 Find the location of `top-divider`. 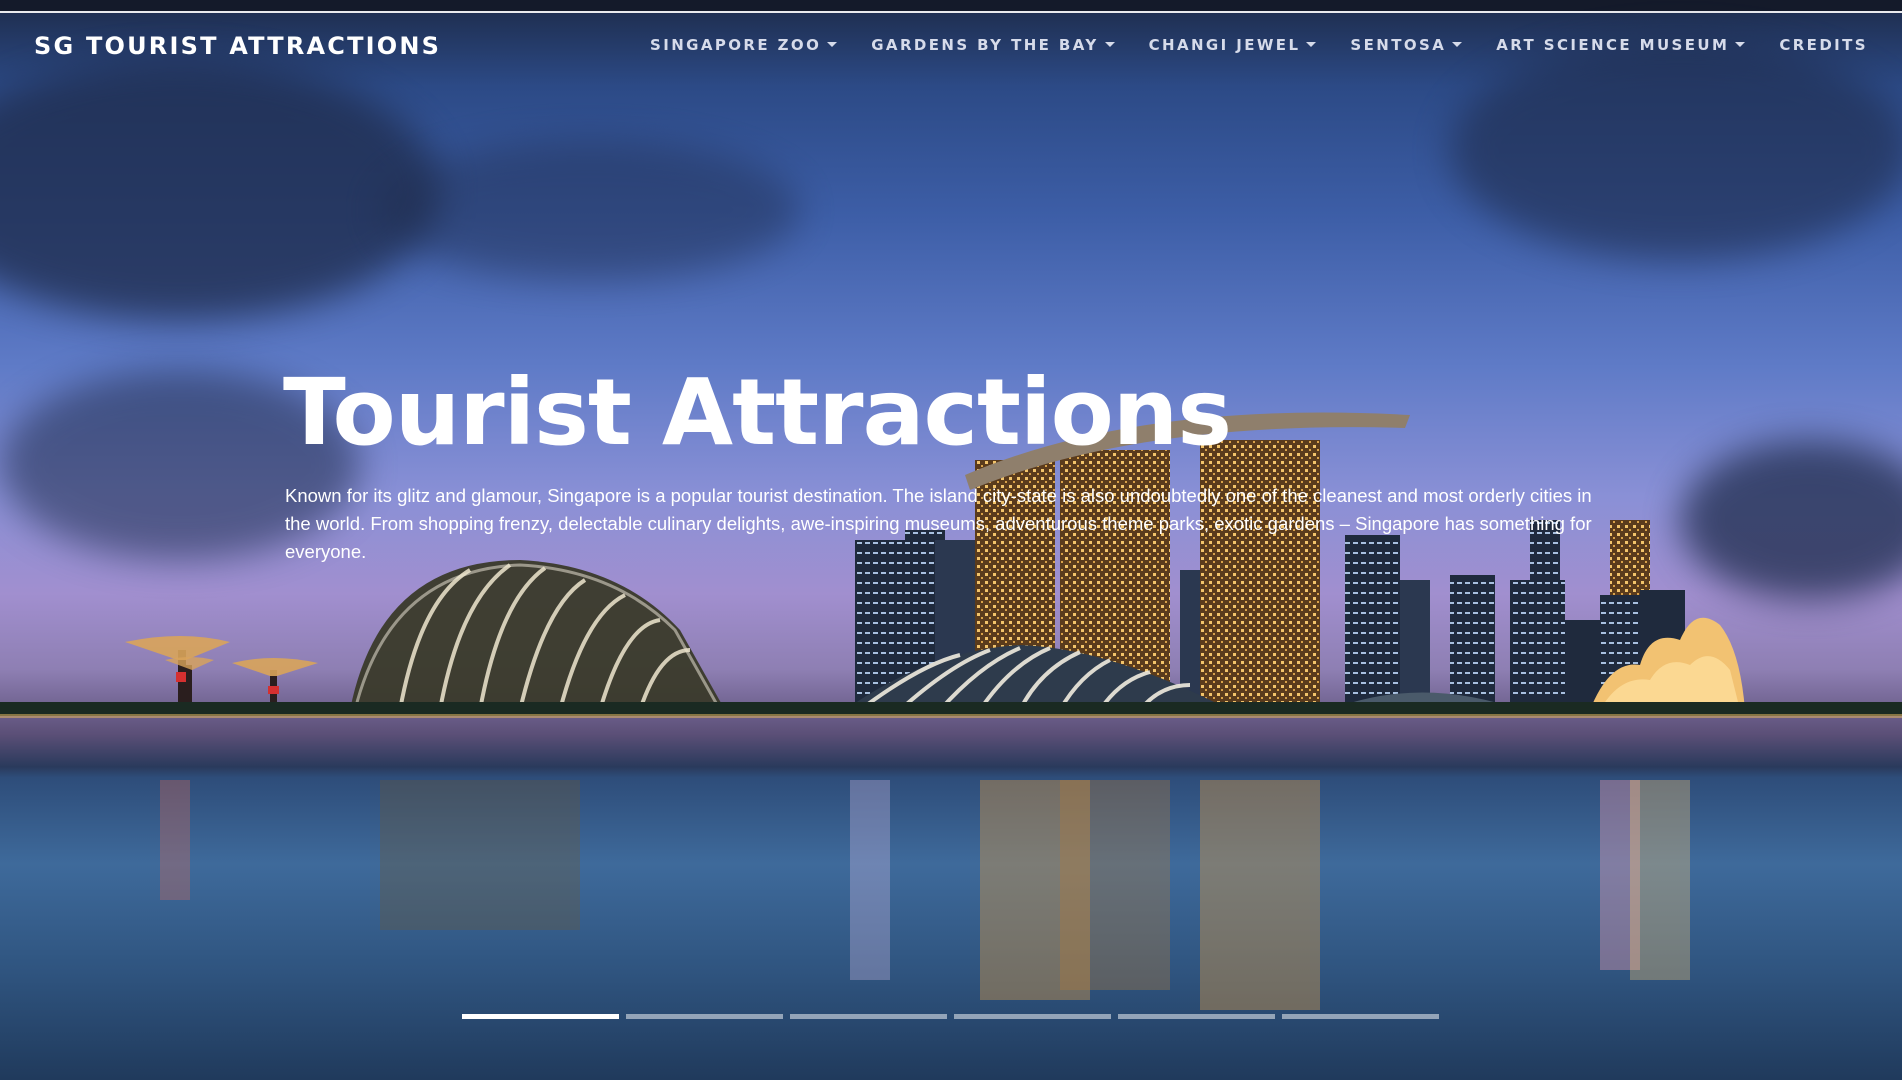

top-divider is located at coordinates (951, 12).